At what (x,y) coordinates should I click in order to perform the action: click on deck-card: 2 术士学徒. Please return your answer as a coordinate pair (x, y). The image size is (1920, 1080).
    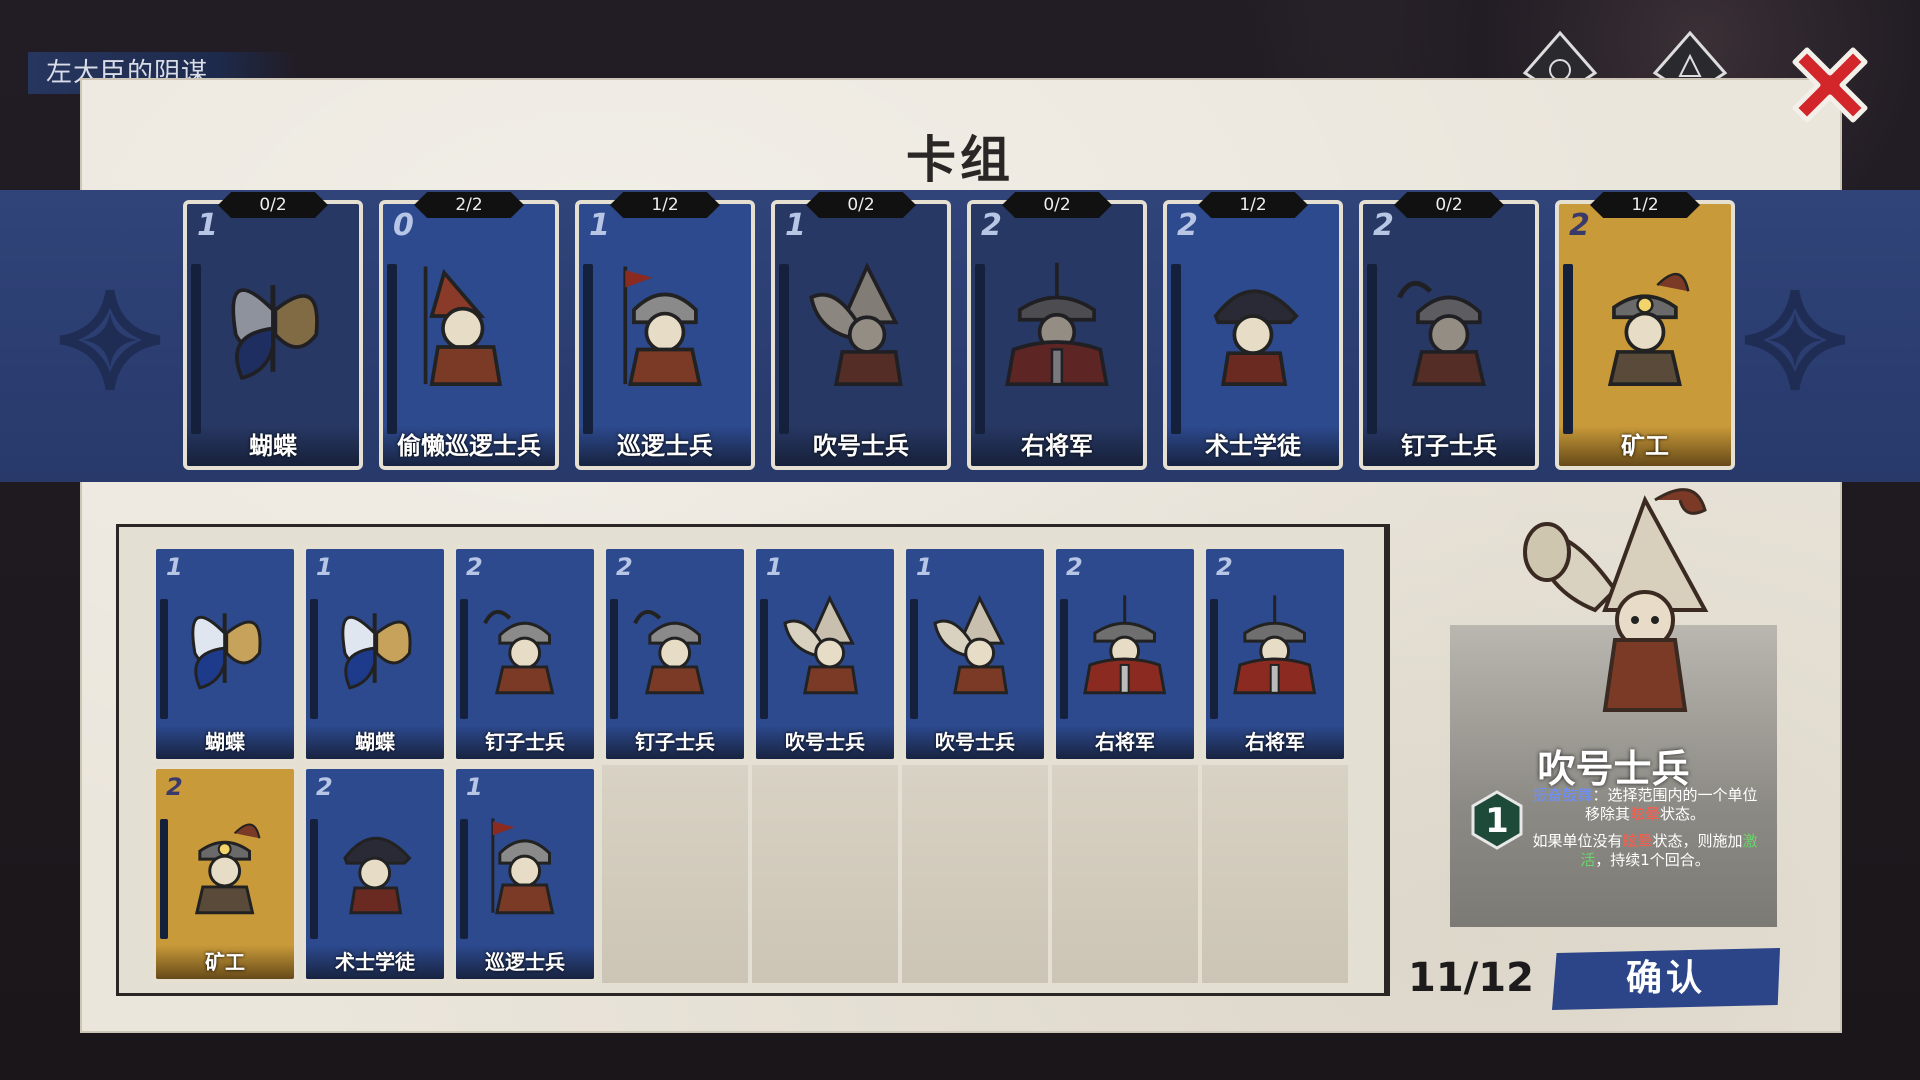
    Looking at the image, I should click on (375, 874).